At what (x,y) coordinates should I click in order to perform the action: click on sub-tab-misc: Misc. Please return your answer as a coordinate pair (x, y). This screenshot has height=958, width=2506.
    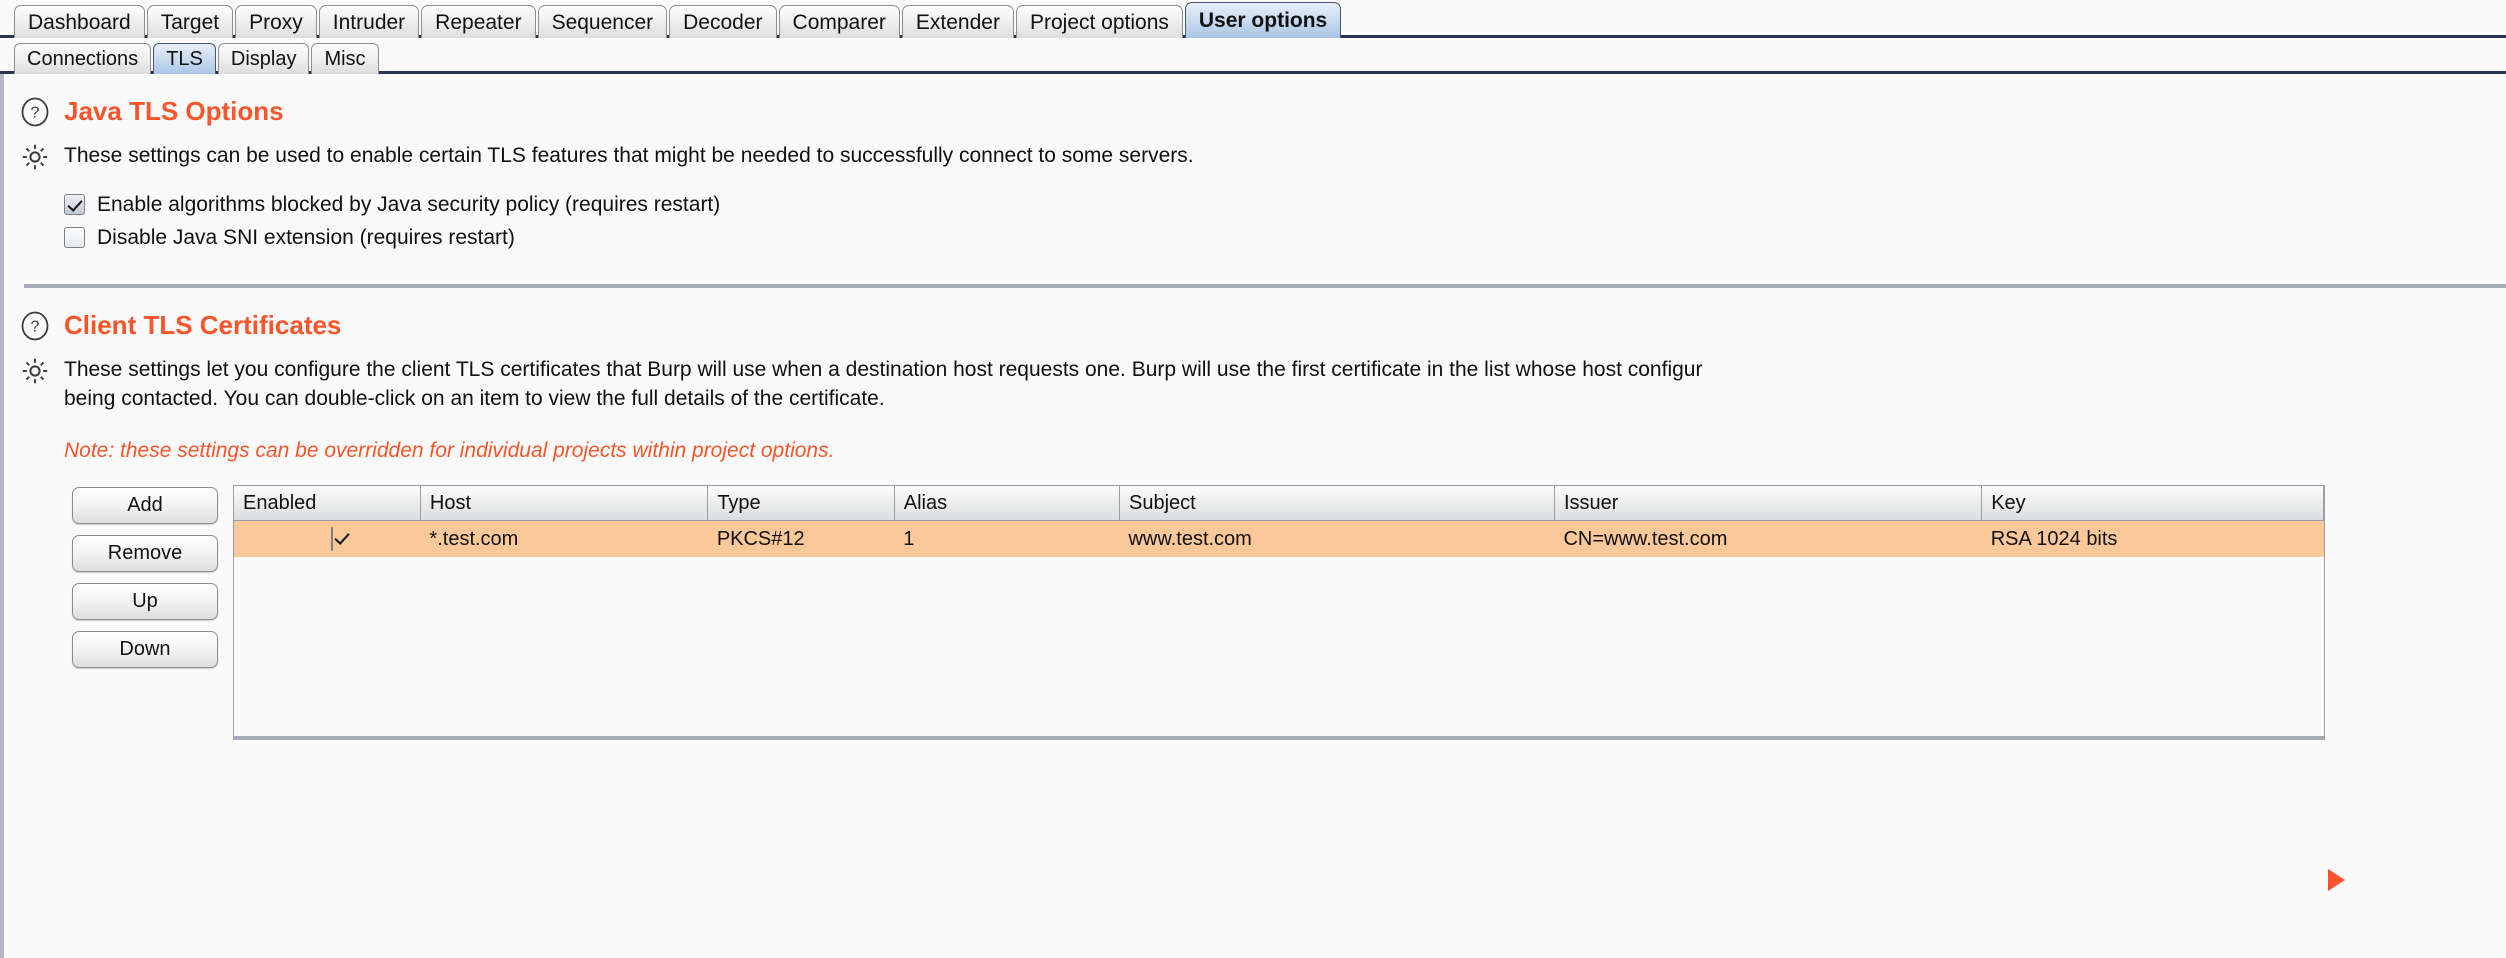
    Looking at the image, I should click on (345, 58).